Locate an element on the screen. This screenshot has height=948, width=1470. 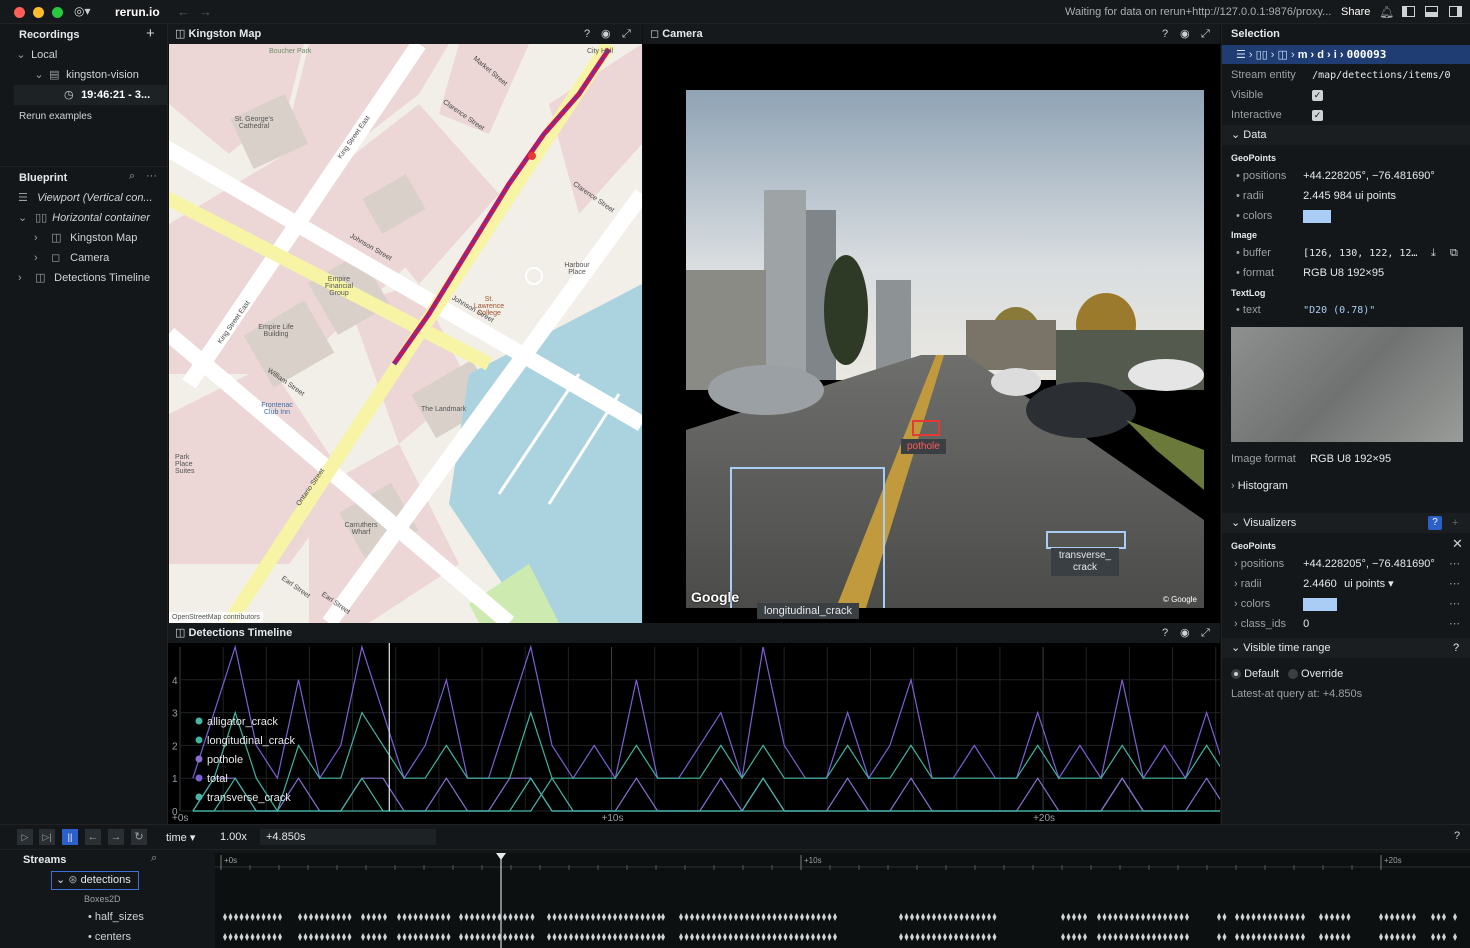
download-icon: ⤓ is located at coordinates (1433, 253).